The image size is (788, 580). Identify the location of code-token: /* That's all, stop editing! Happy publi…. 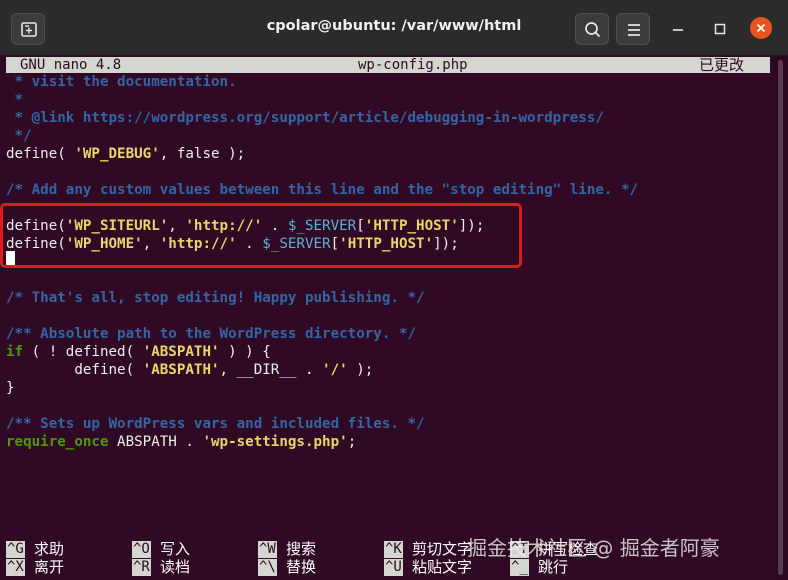
(215, 298).